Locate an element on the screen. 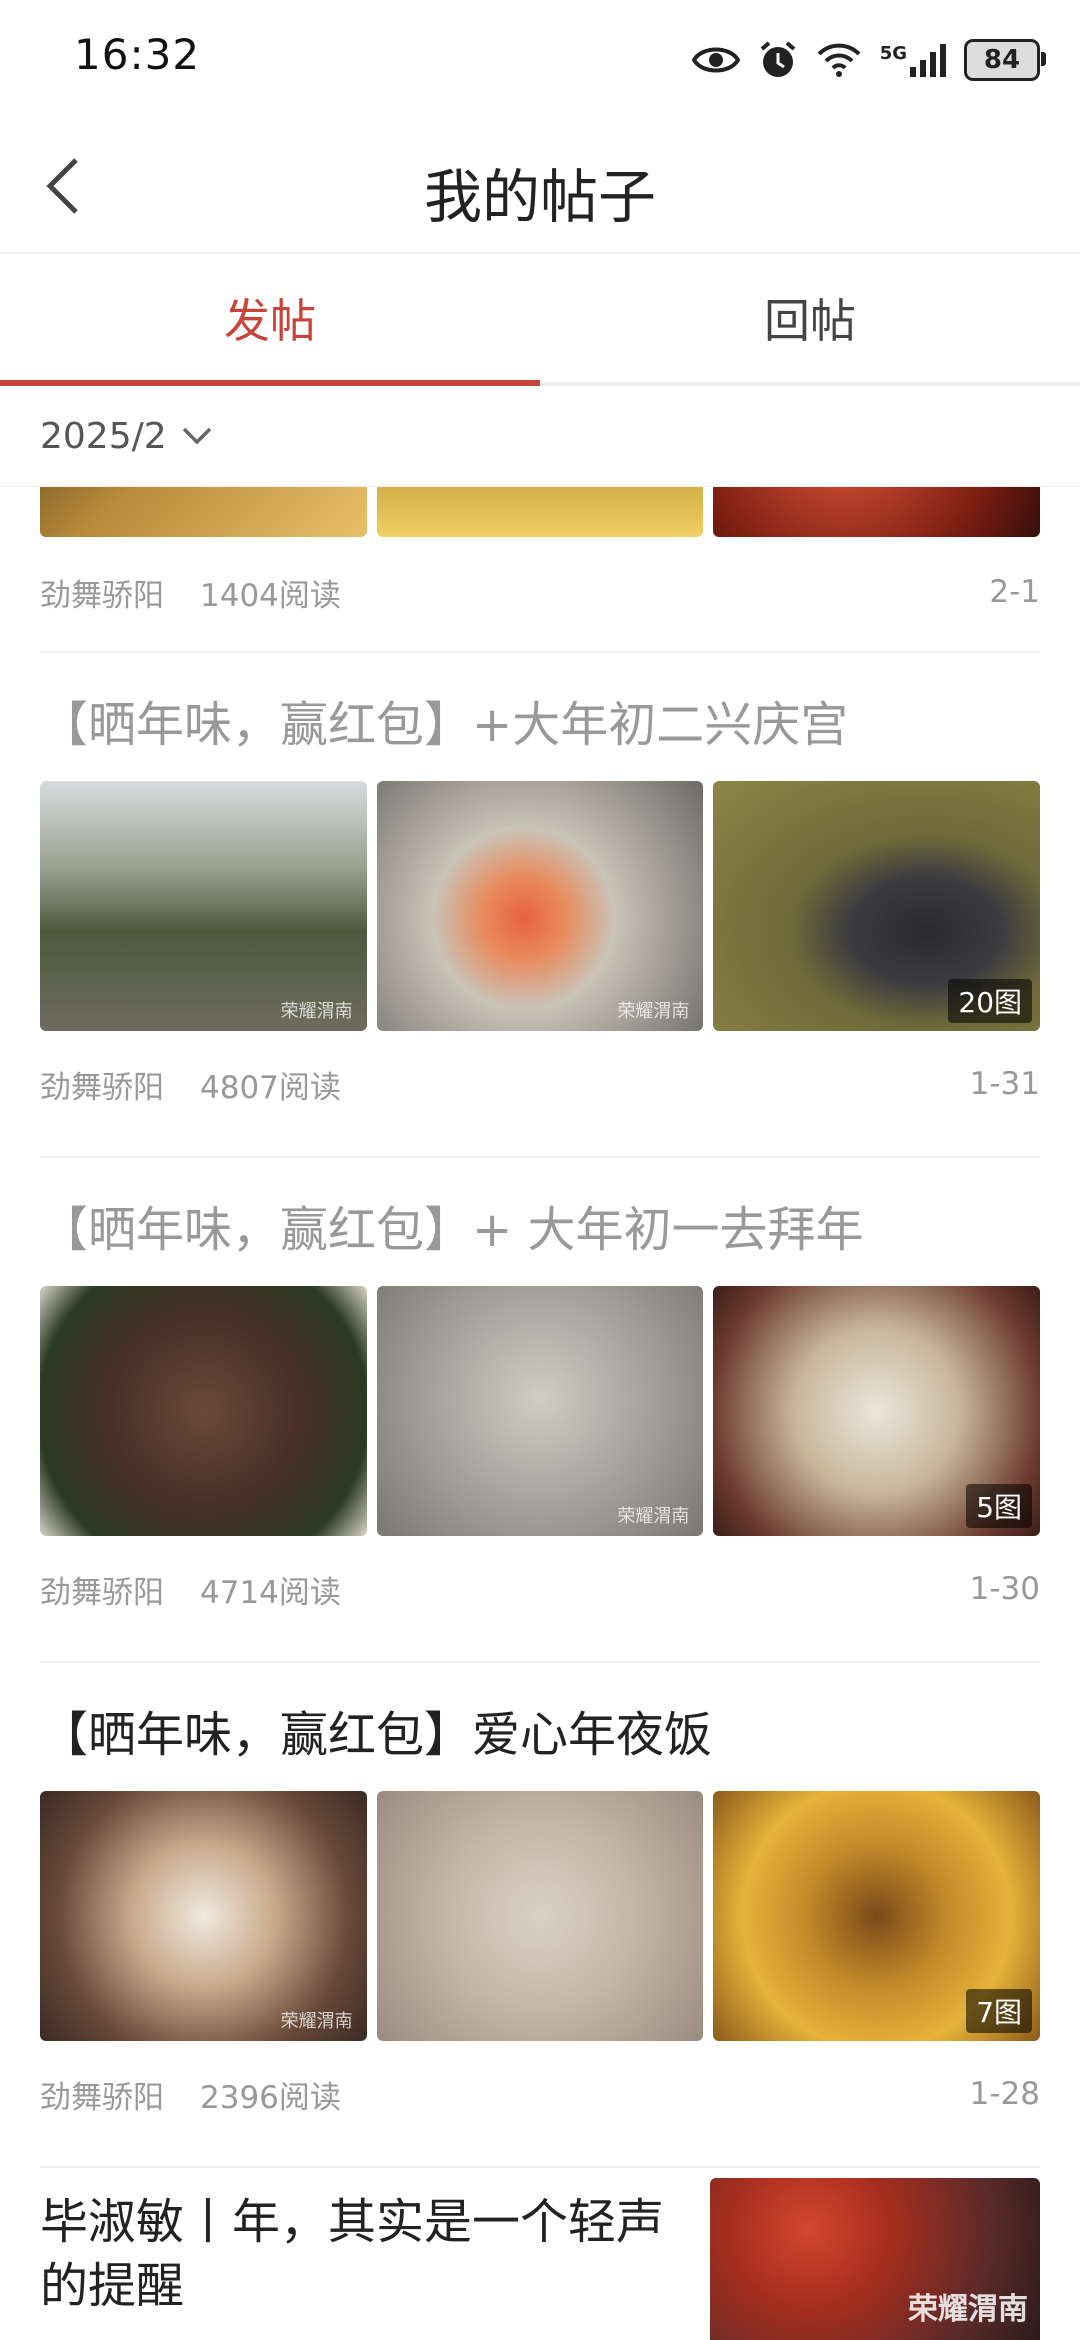 The width and height of the screenshot is (1080, 2340). nav-bar: 我的帖子 is located at coordinates (540, 187).